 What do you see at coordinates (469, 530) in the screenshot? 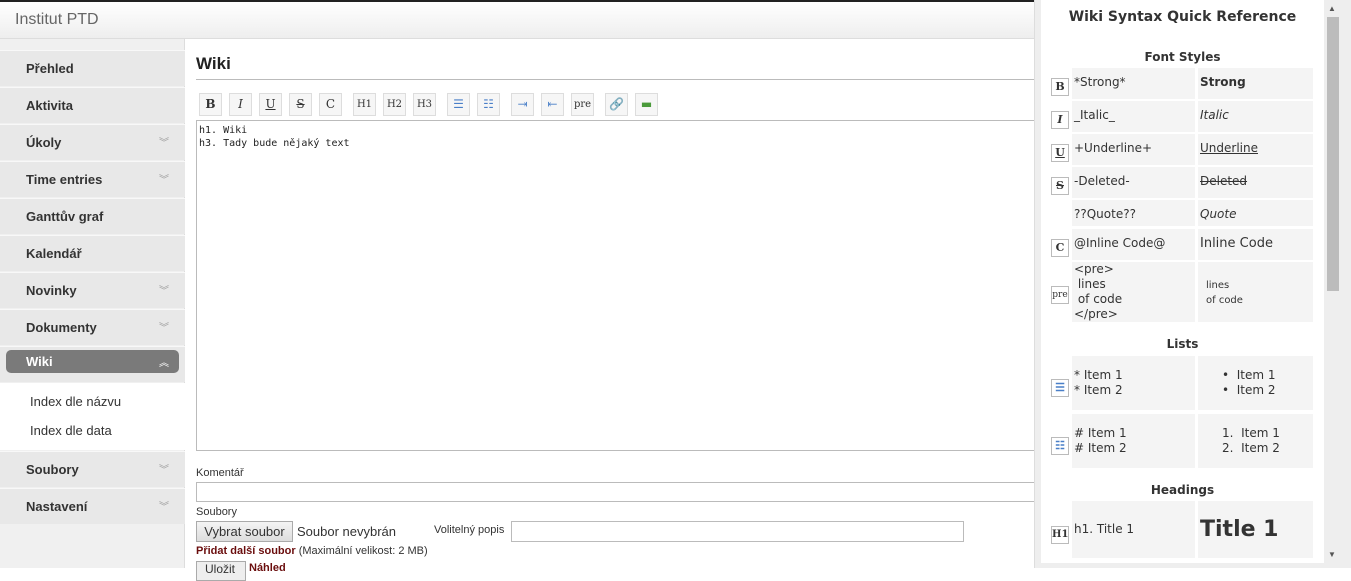
I see `description-label: Volitelný popis` at bounding box center [469, 530].